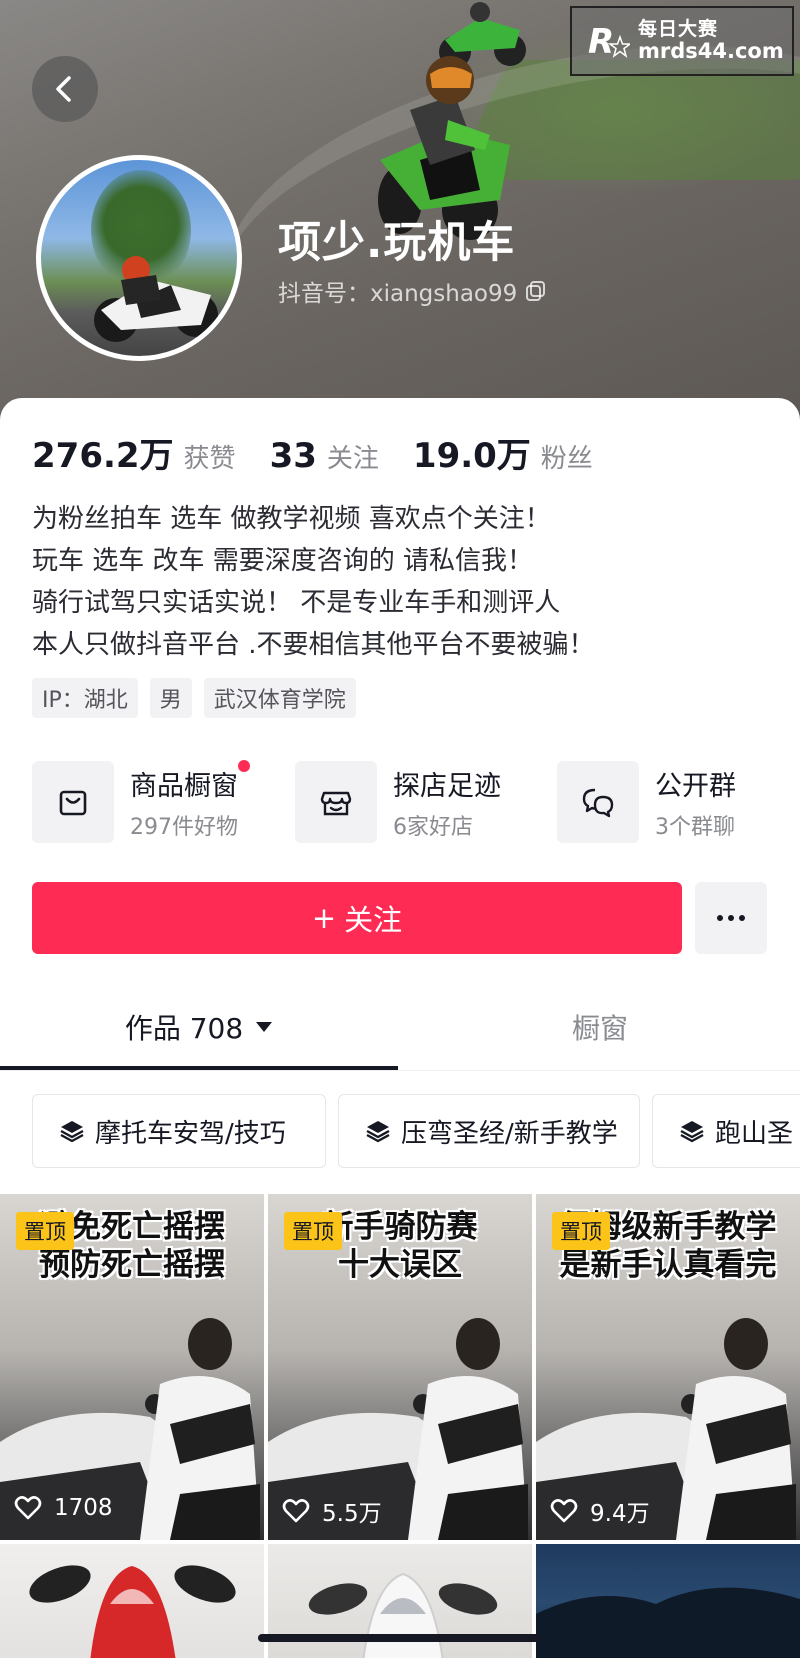 This screenshot has width=800, height=1658. What do you see at coordinates (184, 1028) in the screenshot?
I see `tab-works-label: 作品 708` at bounding box center [184, 1028].